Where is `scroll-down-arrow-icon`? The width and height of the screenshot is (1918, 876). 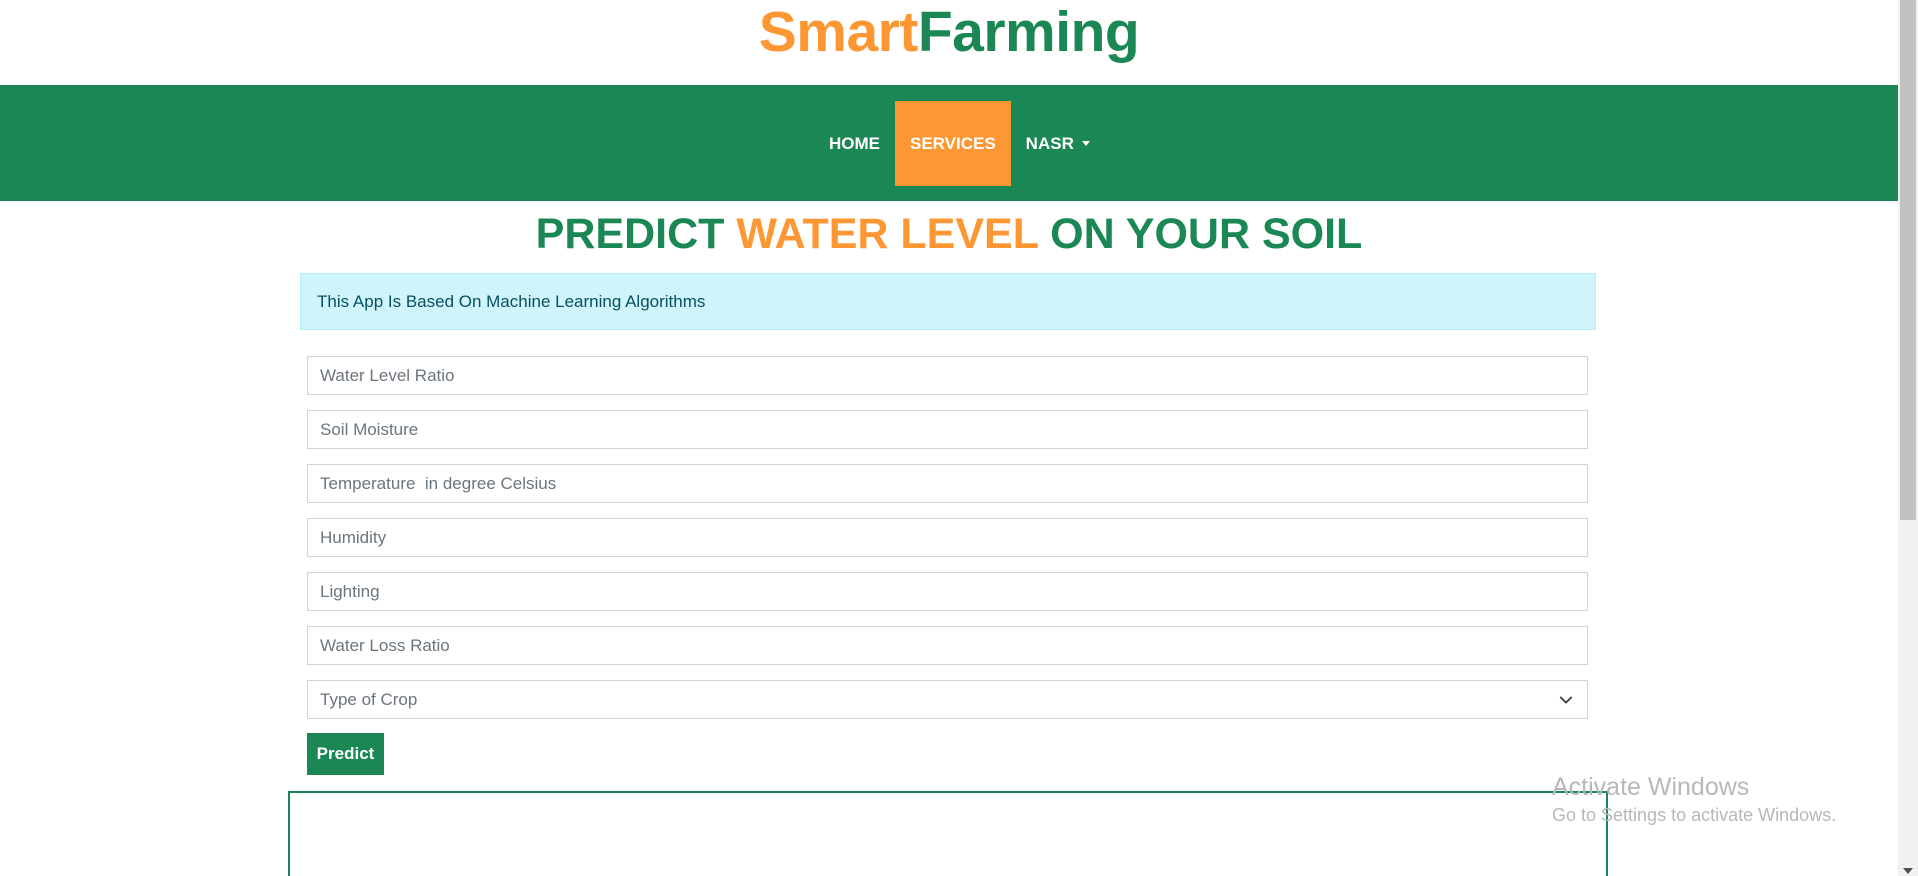 scroll-down-arrow-icon is located at coordinates (1908, 871).